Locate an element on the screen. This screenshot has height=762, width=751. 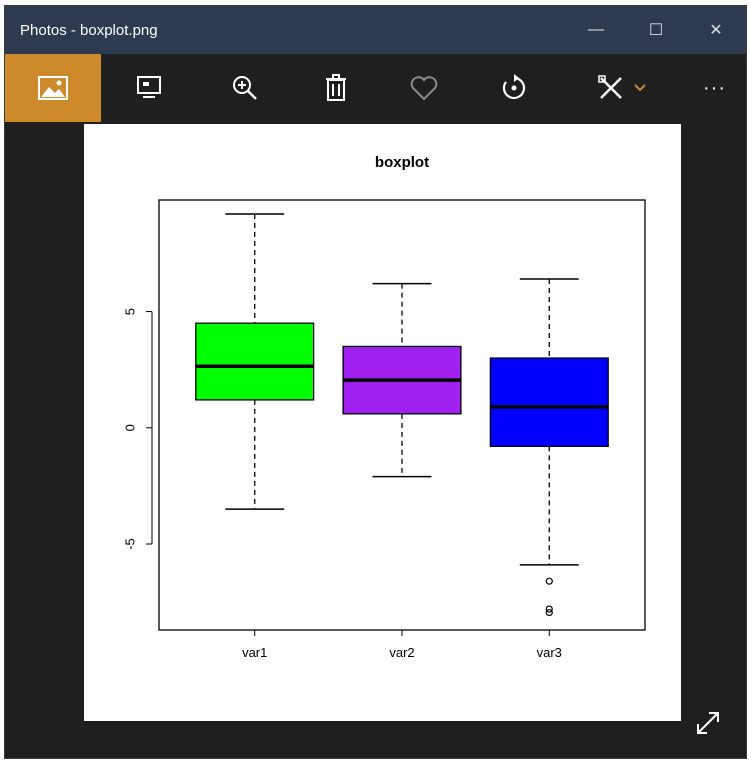
box-var1 is located at coordinates (255, 361).